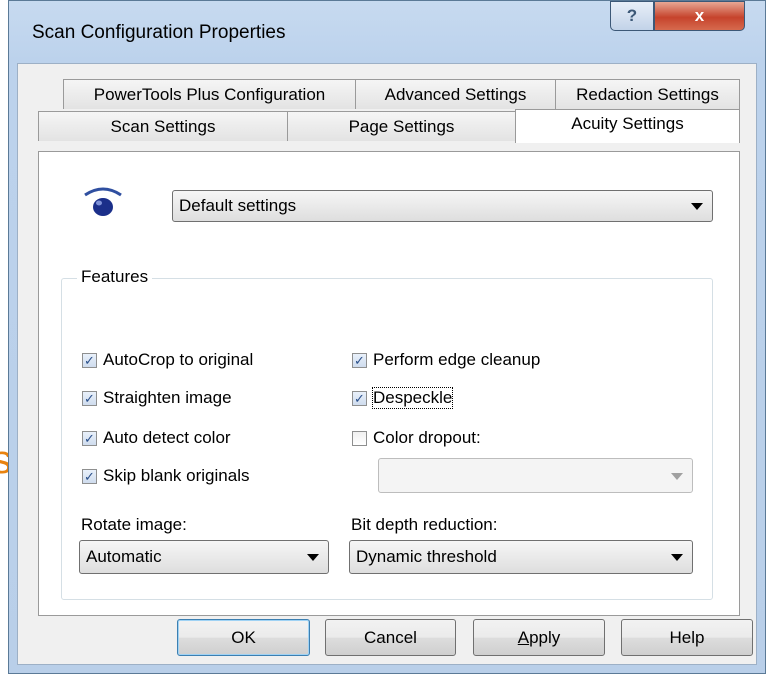  I want to click on bit-depth-reduction-select: Dynamic threshold, so click(521, 557).